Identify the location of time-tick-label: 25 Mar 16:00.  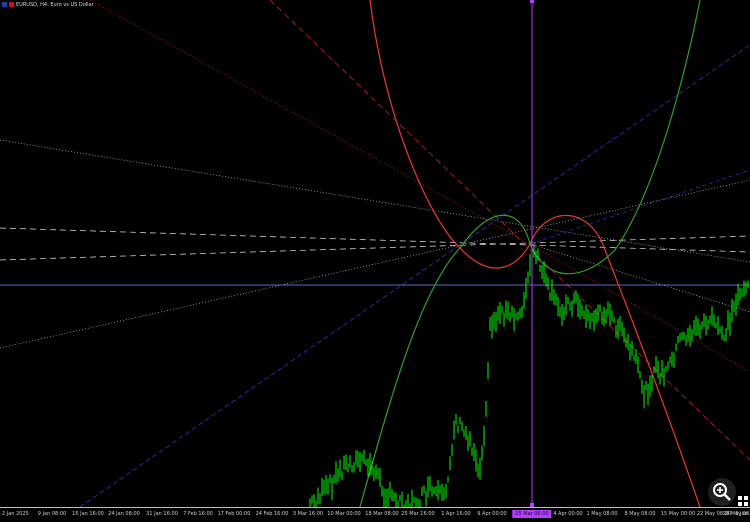
(418, 514).